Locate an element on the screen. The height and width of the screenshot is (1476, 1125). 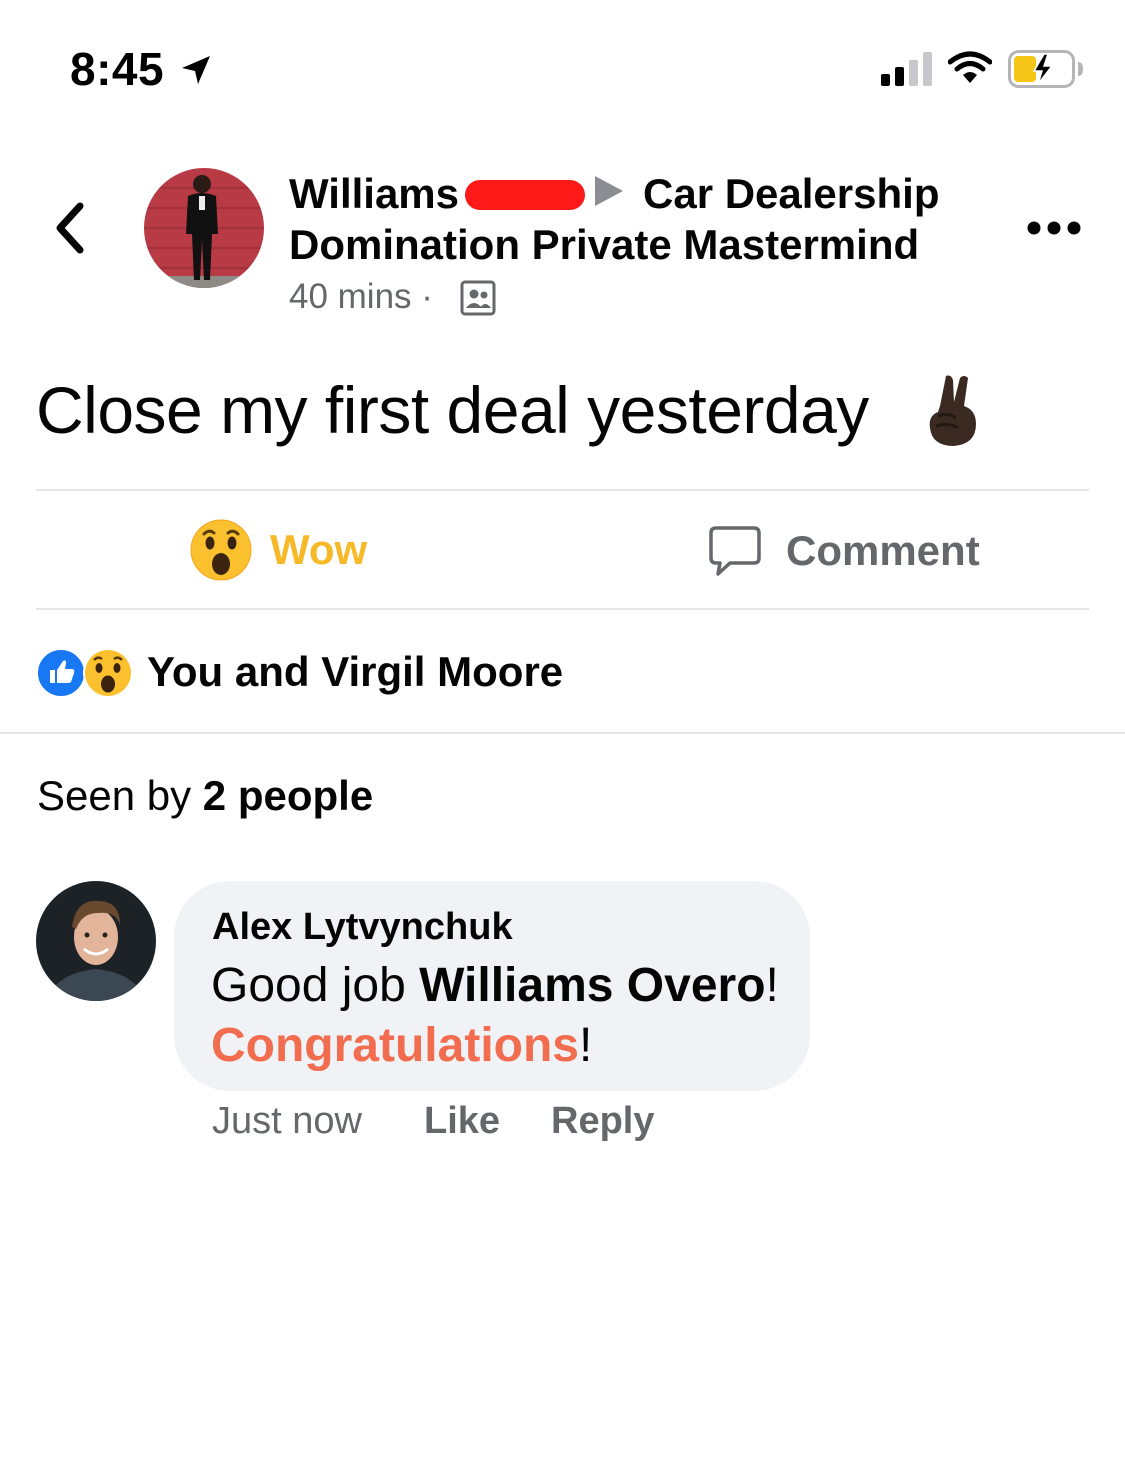
location-arrow-icon is located at coordinates (196, 70).